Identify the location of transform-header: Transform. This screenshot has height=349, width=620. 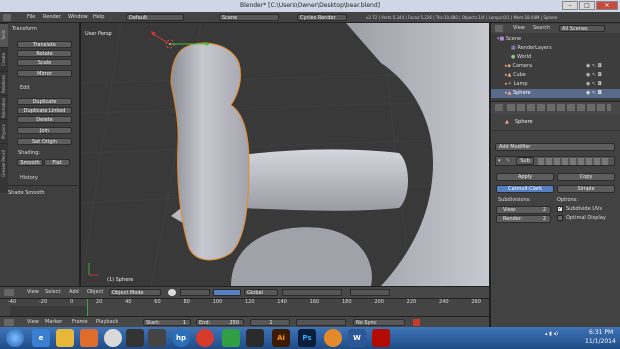
(24, 29).